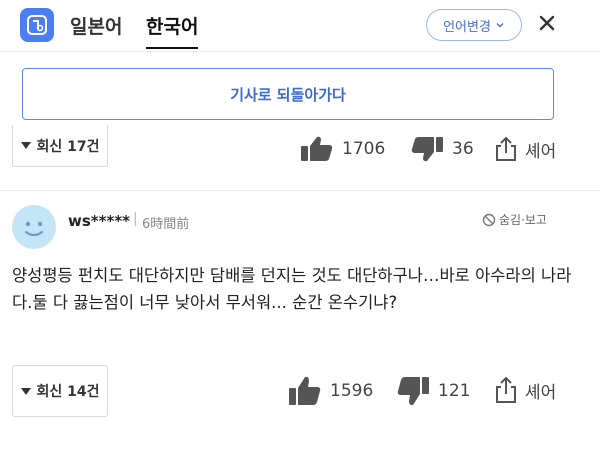 This screenshot has height=453, width=600. I want to click on comment-timestamp: 6時間前, so click(166, 224).